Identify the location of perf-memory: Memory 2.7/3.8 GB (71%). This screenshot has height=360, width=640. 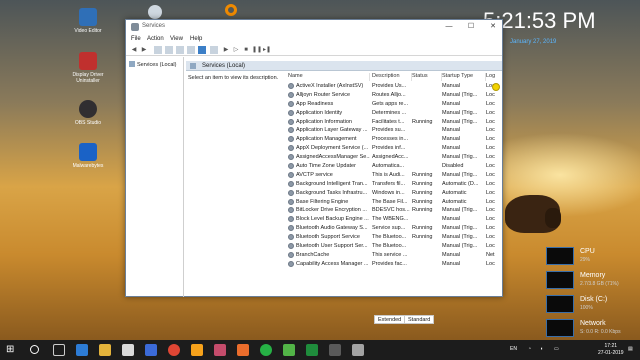
(592, 280).